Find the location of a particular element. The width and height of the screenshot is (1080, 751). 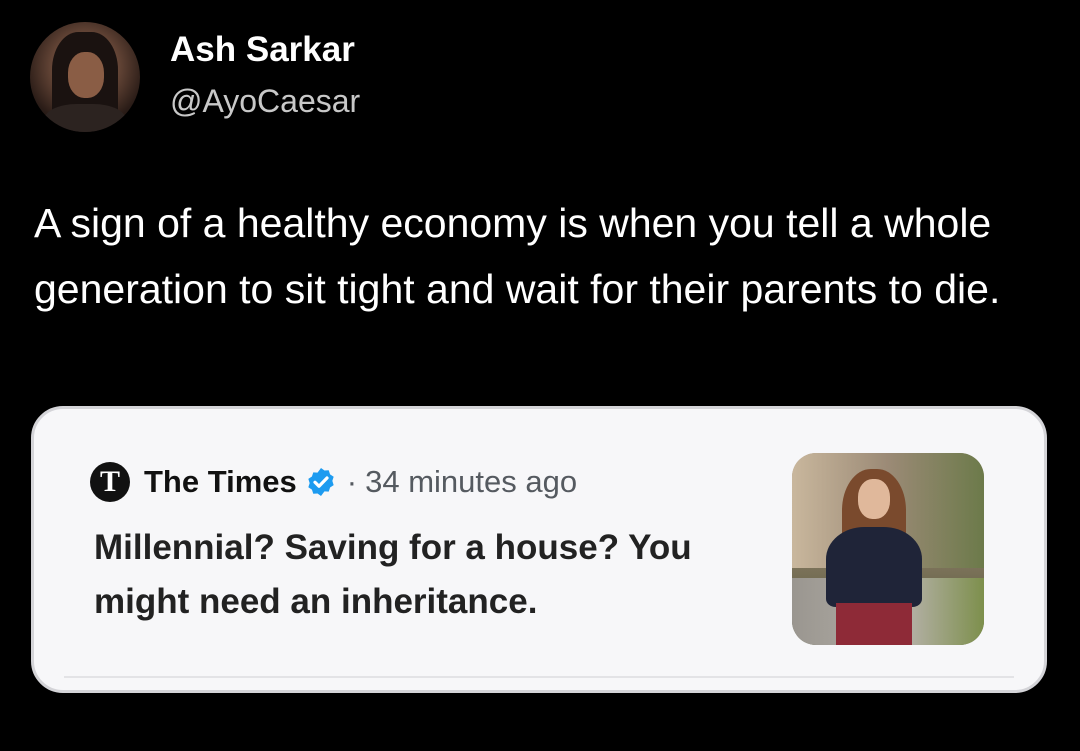

avatar-shoulder-shape is located at coordinates (85, 118).